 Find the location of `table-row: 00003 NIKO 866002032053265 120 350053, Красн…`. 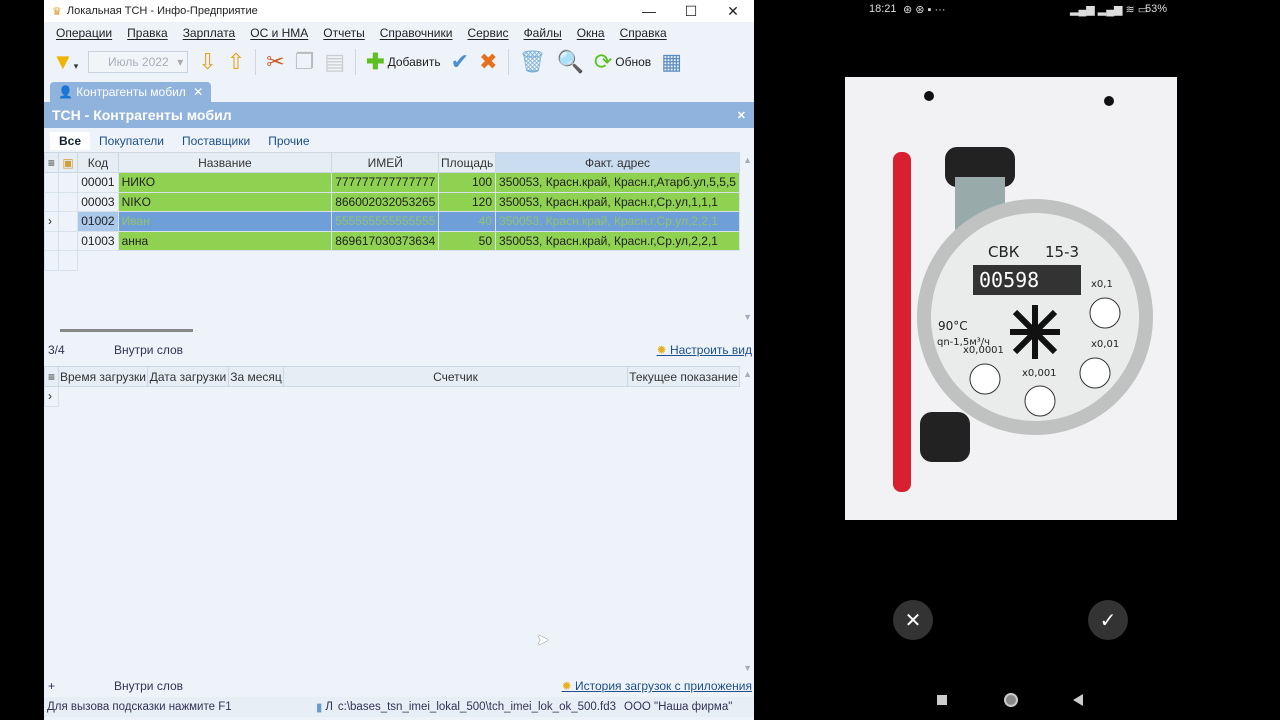

table-row: 00003 NIKO 866002032053265 120 350053, Красн… is located at coordinates (392, 201).